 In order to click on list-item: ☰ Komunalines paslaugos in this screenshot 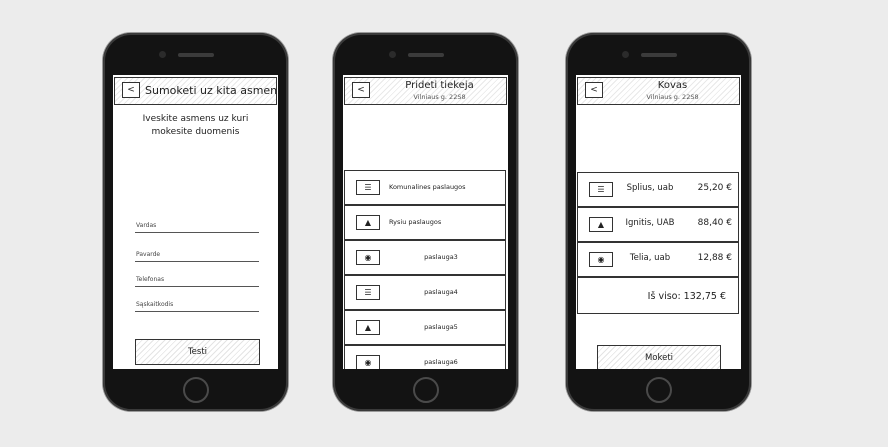, I will do `click(425, 187)`.